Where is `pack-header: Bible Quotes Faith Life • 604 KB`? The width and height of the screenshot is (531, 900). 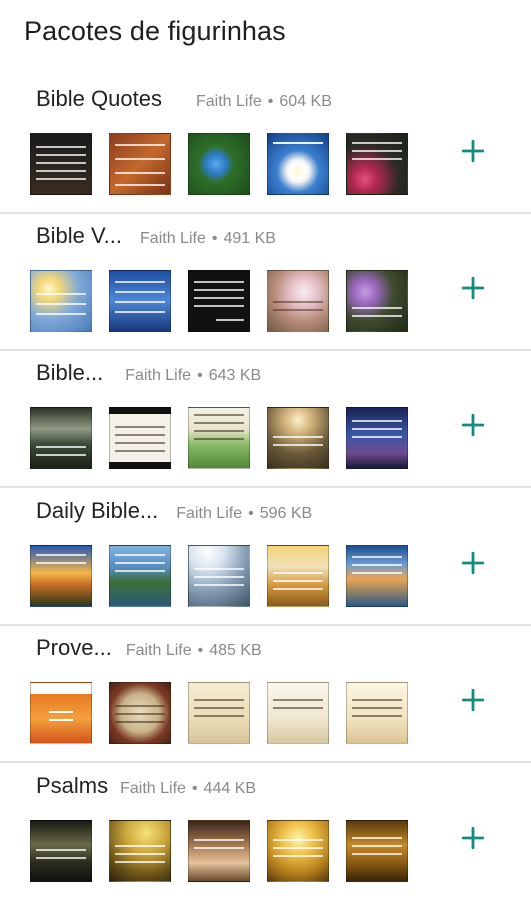 pack-header: Bible Quotes Faith Life • 604 KB is located at coordinates (283, 102).